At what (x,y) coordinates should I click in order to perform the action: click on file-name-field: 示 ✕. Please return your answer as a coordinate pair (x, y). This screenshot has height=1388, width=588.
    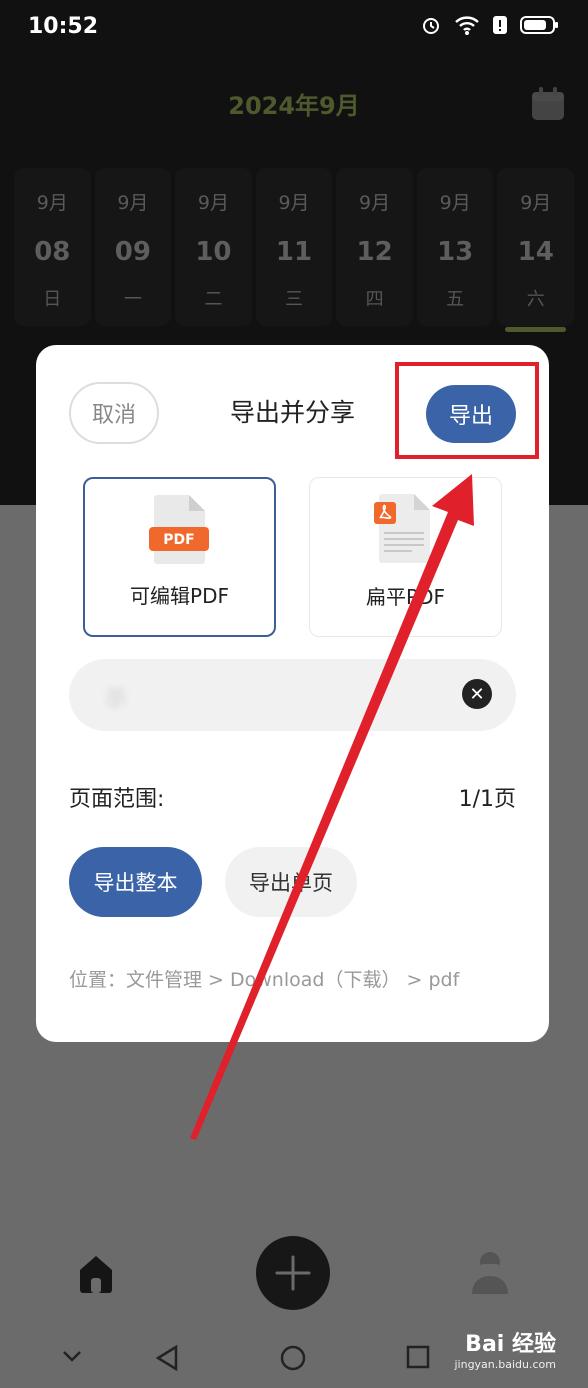
    Looking at the image, I should click on (292, 695).